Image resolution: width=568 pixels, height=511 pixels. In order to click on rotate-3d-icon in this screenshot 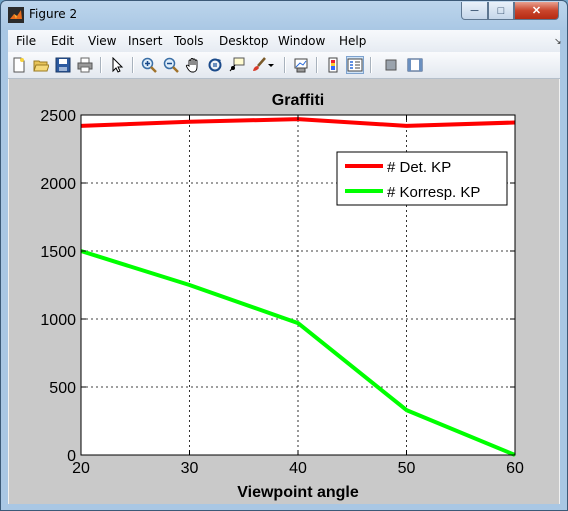, I will do `click(215, 65)`.